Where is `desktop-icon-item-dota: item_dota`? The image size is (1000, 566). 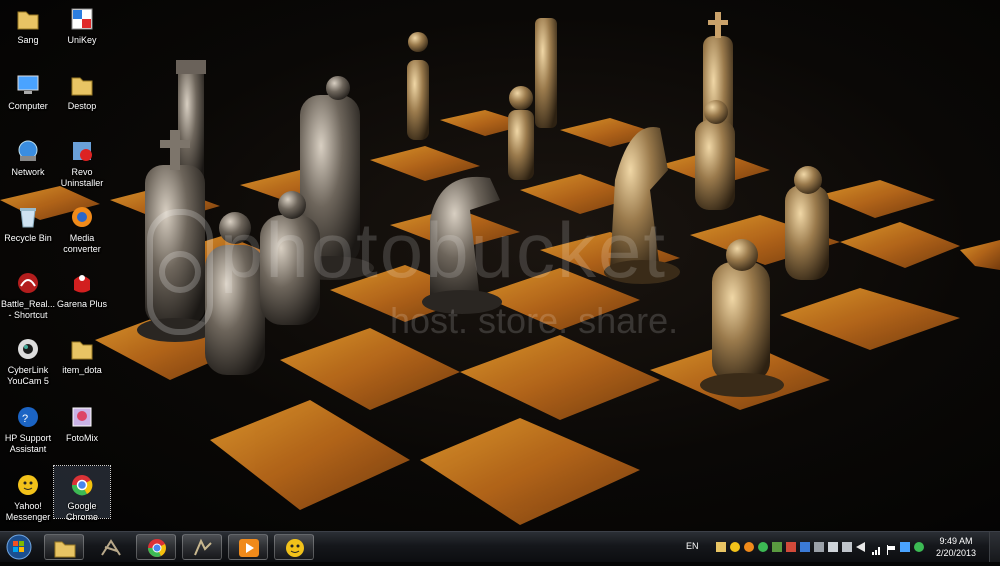 desktop-icon-item-dota: item_dota is located at coordinates (82, 353).